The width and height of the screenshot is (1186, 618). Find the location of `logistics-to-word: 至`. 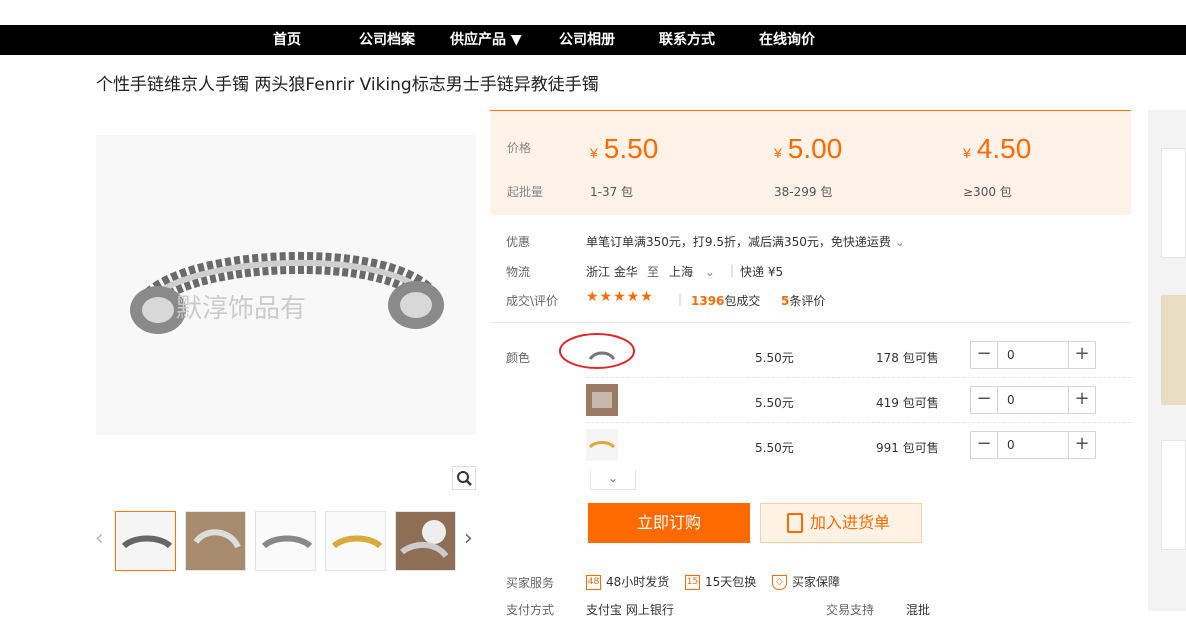

logistics-to-word: 至 is located at coordinates (653, 272).